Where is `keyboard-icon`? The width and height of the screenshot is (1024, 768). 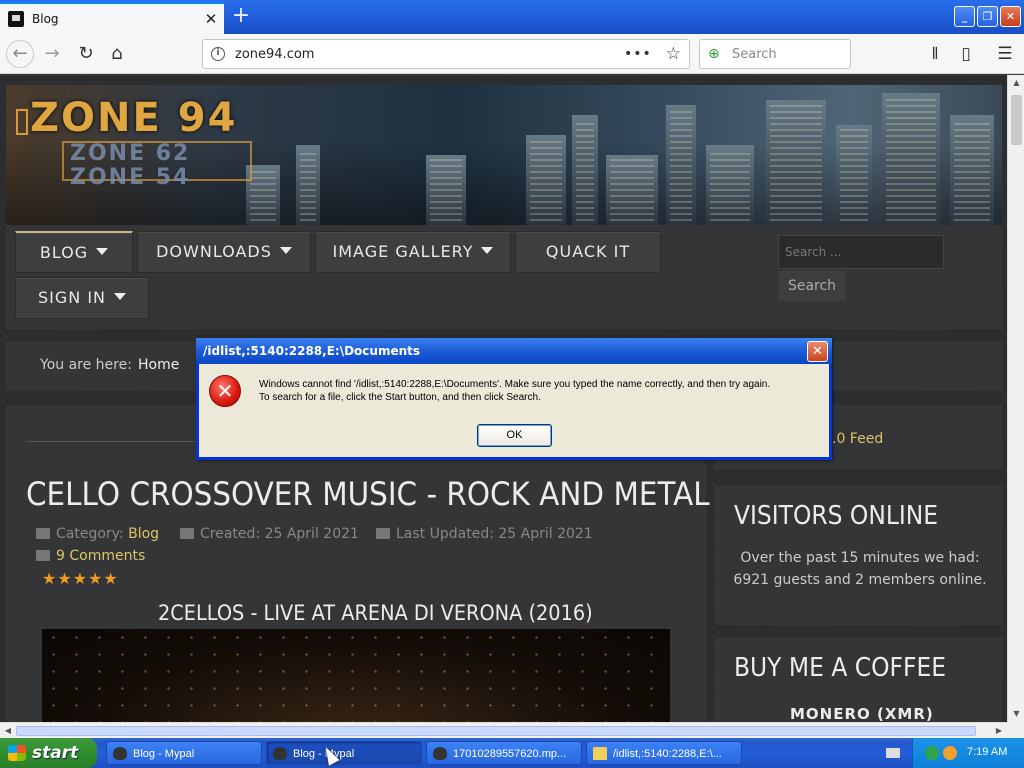
keyboard-icon is located at coordinates (893, 753).